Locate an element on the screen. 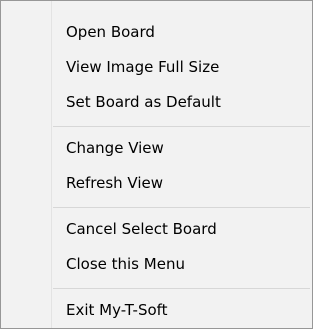  menu-item-close-this-menu: Close this Menu is located at coordinates (125, 264).